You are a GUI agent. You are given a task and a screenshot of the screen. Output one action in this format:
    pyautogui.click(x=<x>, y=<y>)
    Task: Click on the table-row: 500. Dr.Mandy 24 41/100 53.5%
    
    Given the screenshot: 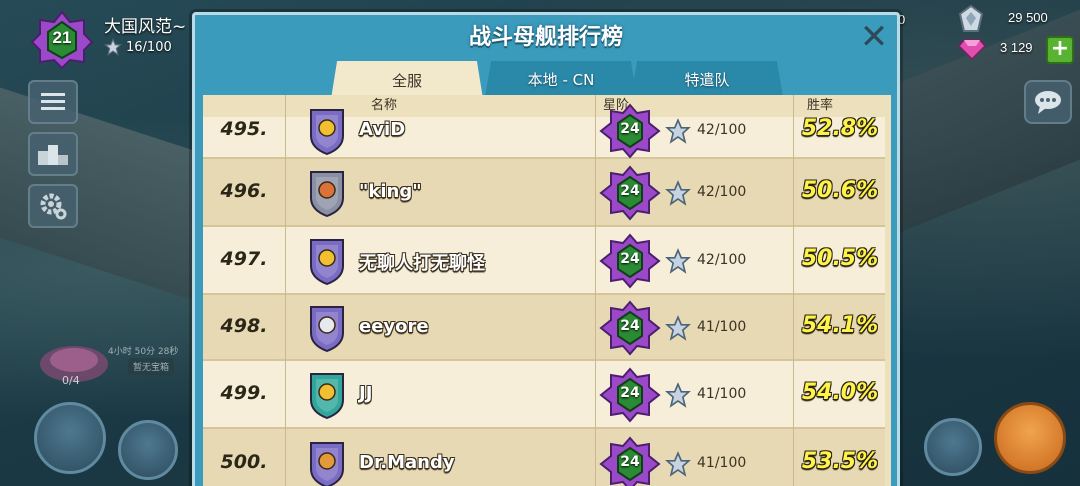 What is the action you would take?
    pyautogui.click(x=544, y=457)
    